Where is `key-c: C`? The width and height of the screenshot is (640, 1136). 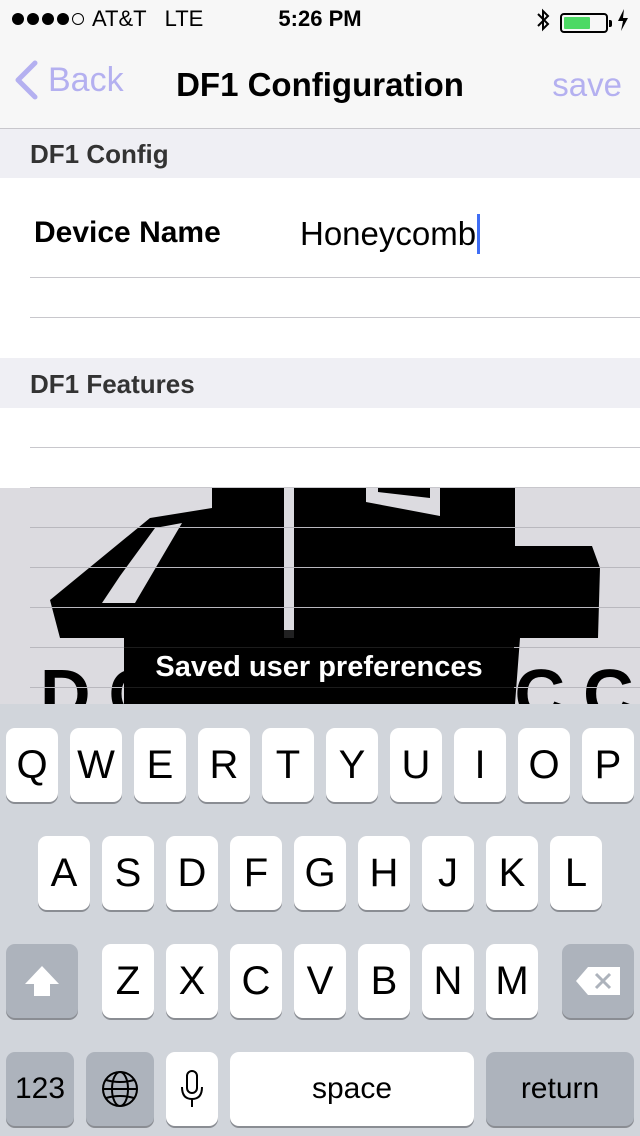 key-c: C is located at coordinates (256, 981).